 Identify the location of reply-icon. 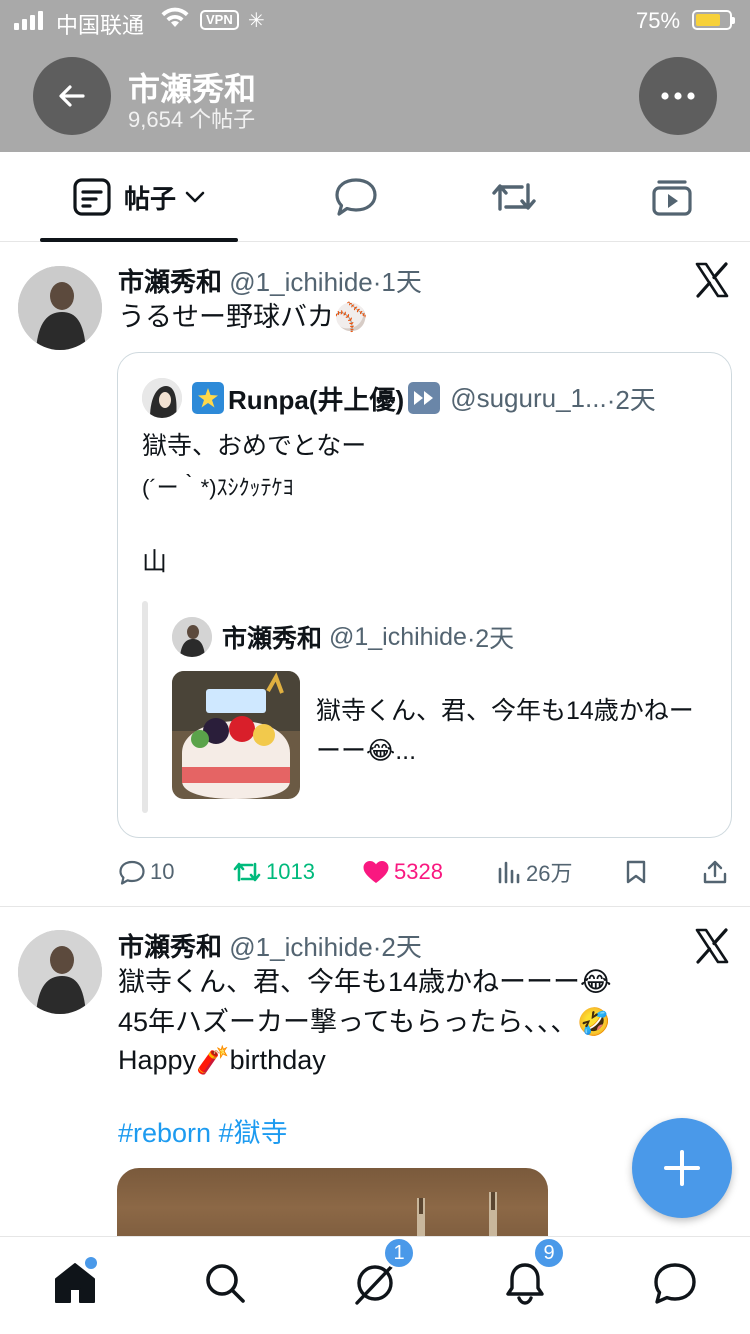
(132, 872).